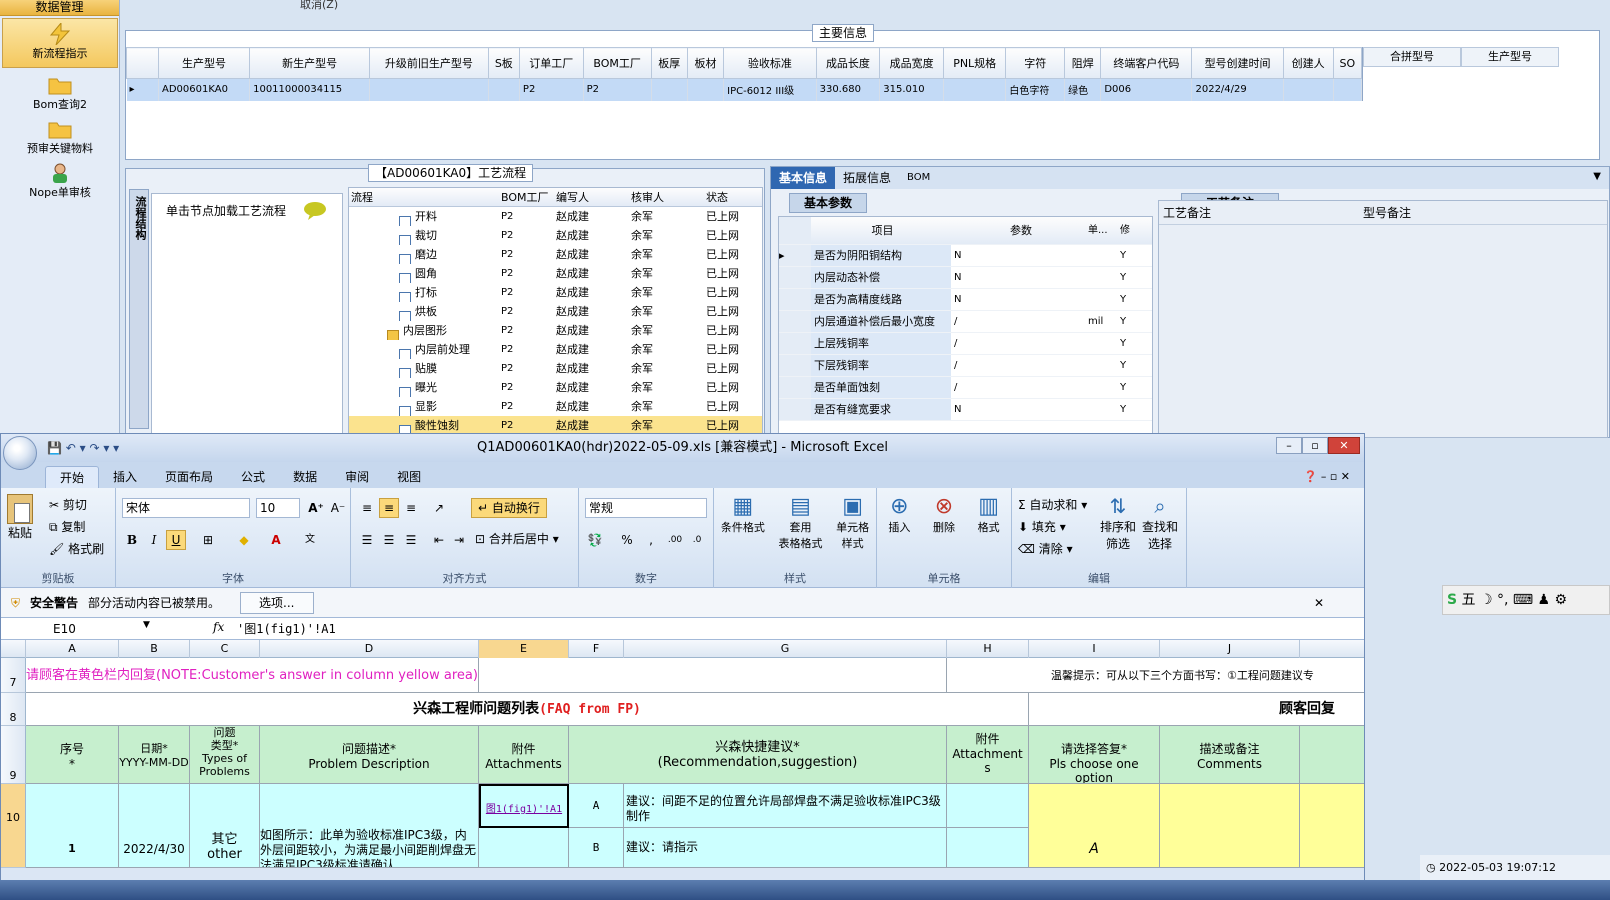 The height and width of the screenshot is (900, 1610). I want to click on cut-button: ✂ 剪切, so click(76, 505).